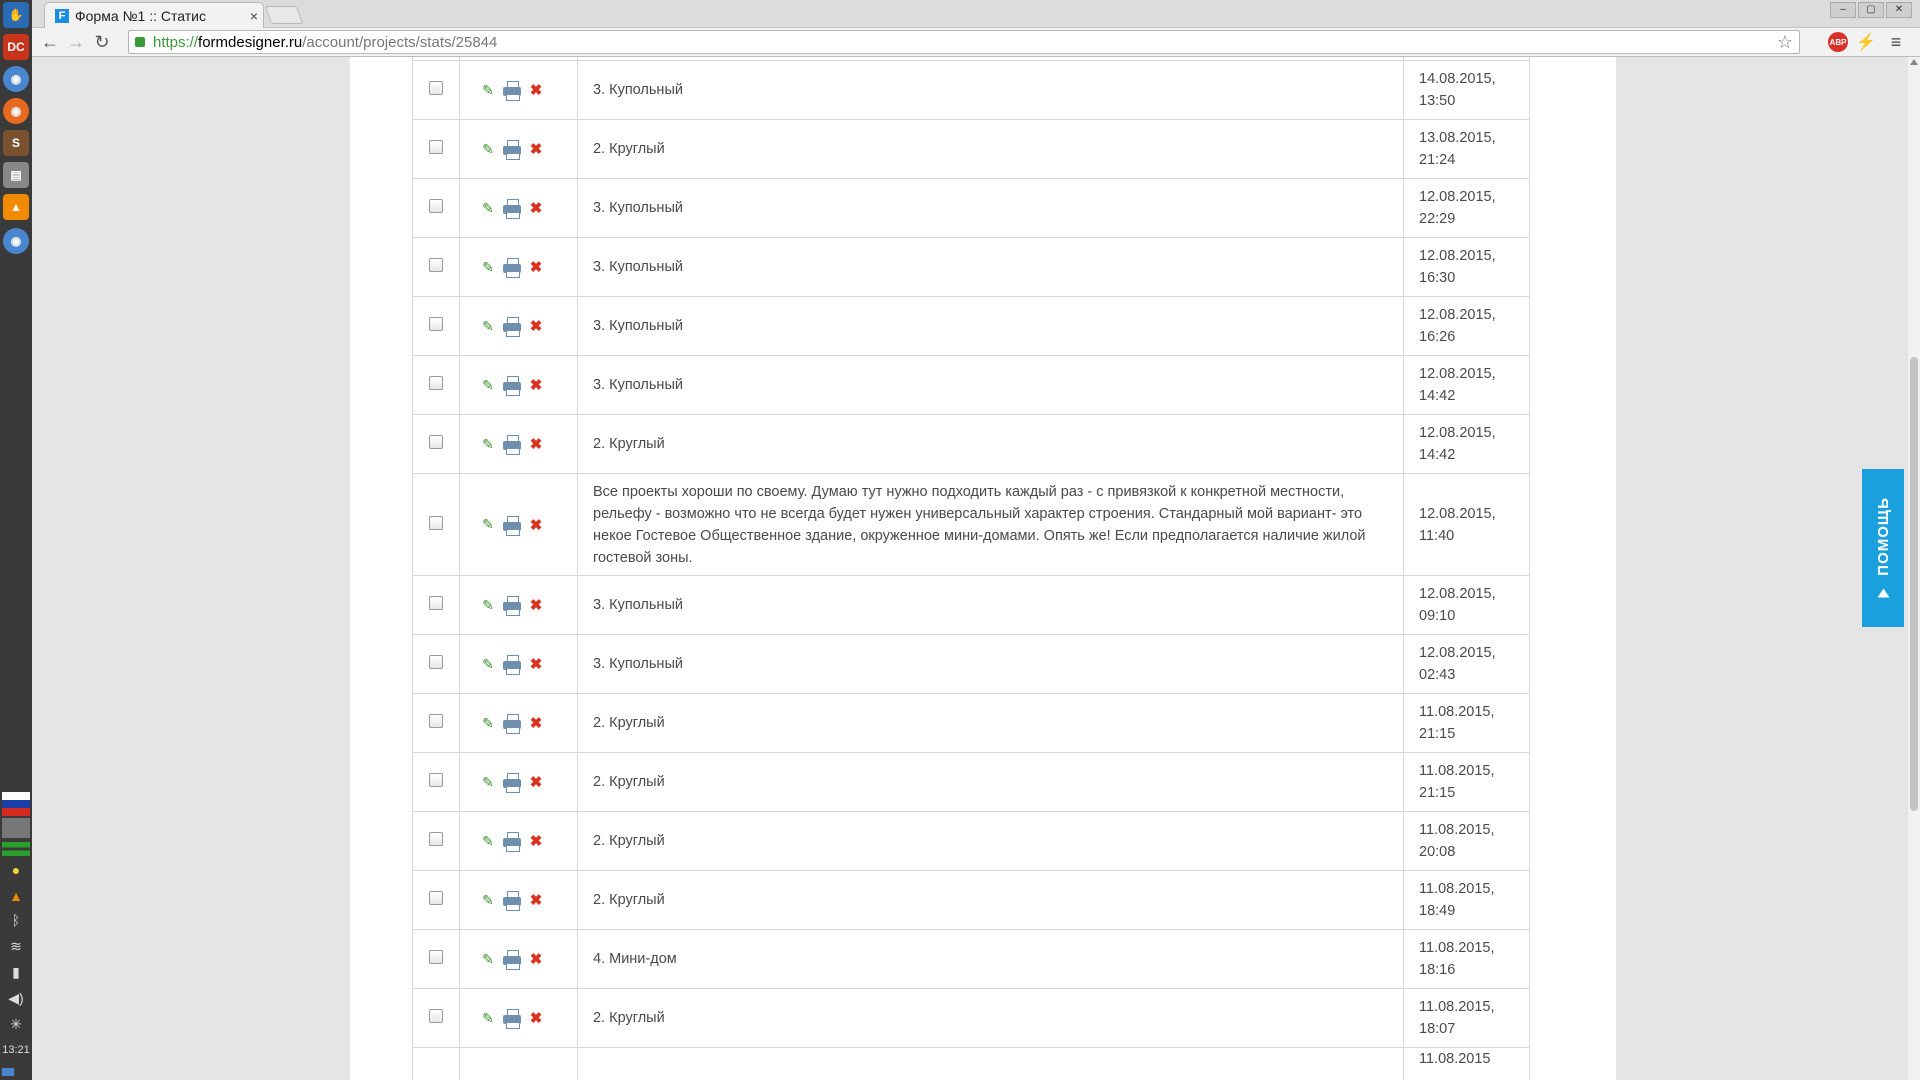 The image size is (1920, 1080). I want to click on flag-ru-icon, so click(16, 804).